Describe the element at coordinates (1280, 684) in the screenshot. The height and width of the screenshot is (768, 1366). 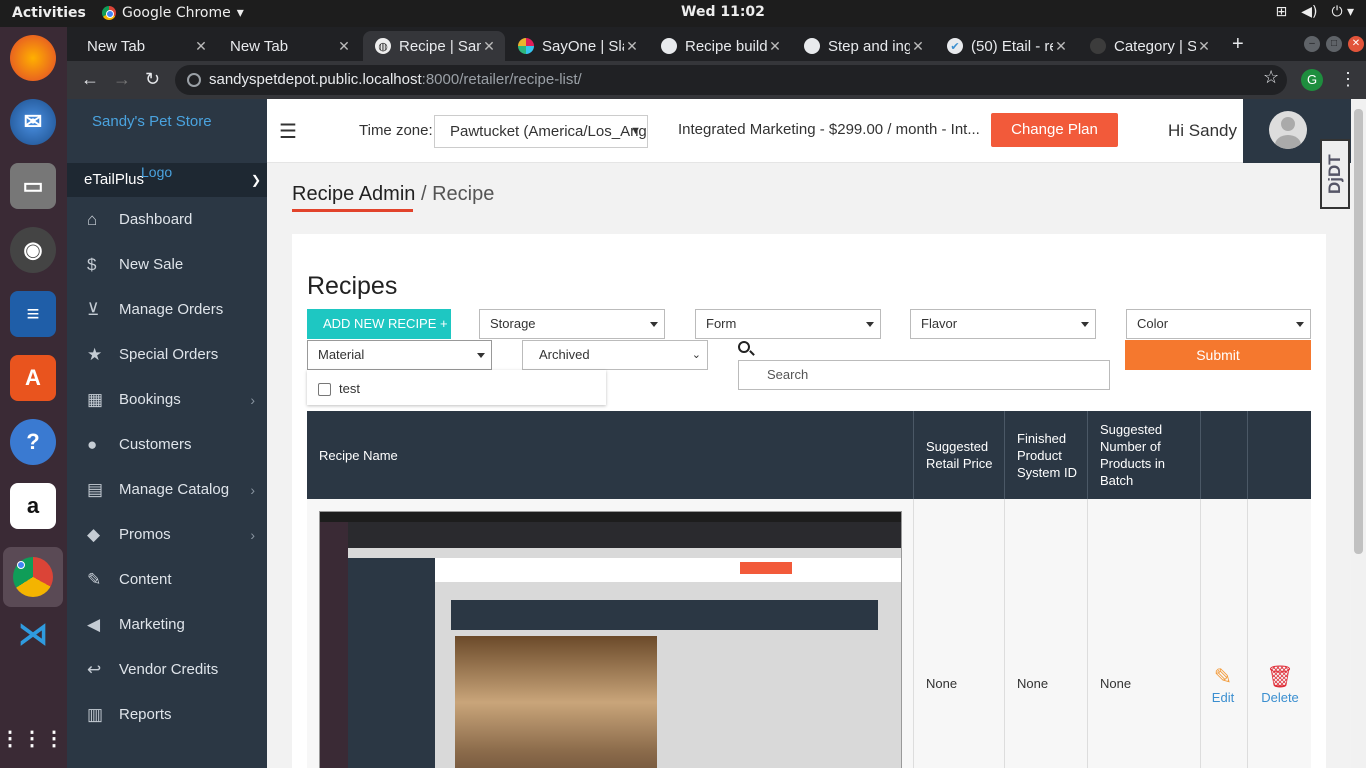
I see `delete-link: 🗑 Delete` at that location.